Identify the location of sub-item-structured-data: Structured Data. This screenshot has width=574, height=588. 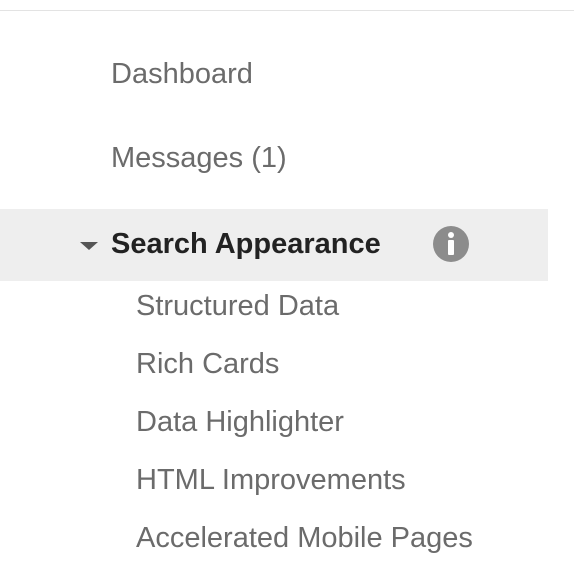
(237, 306).